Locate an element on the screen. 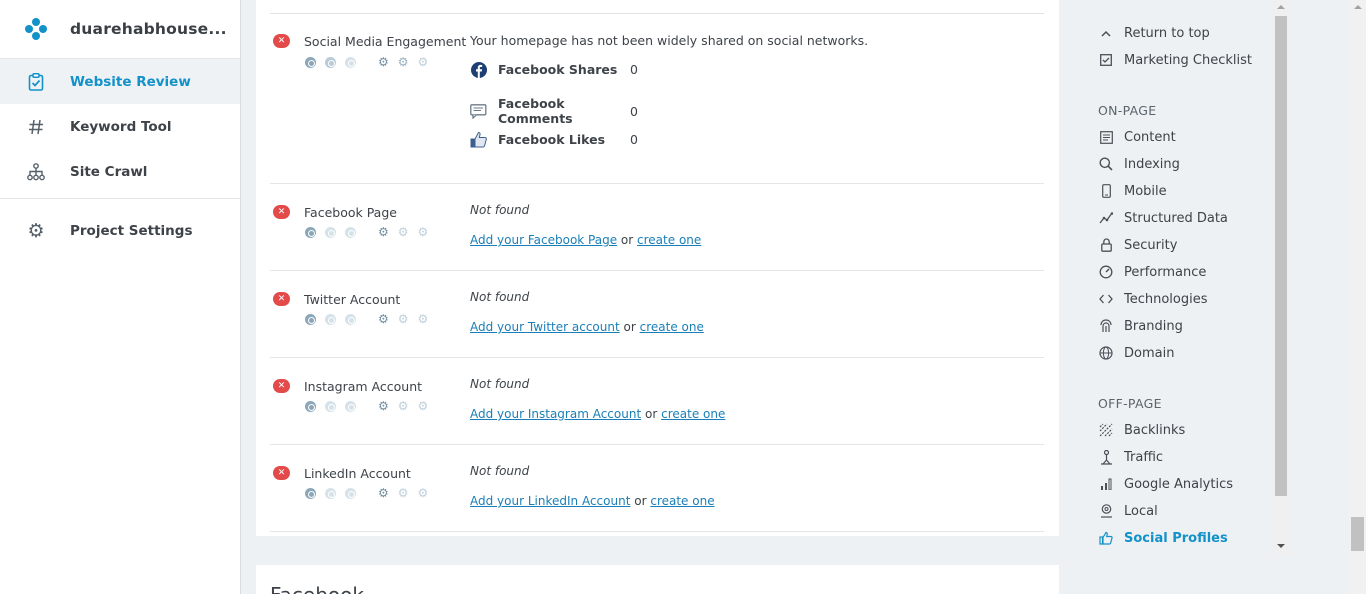 This screenshot has width=1366, height=594. nav-domain: Domain is located at coordinates (1136, 353).